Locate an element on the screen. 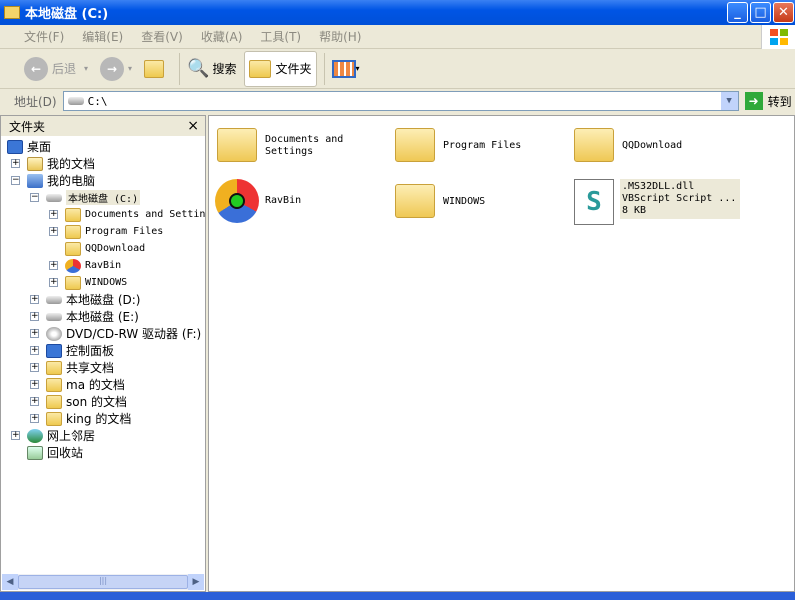 The height and width of the screenshot is (600, 795). tree-item-ma-documents: + ma 的文档 is located at coordinates (77, 384).